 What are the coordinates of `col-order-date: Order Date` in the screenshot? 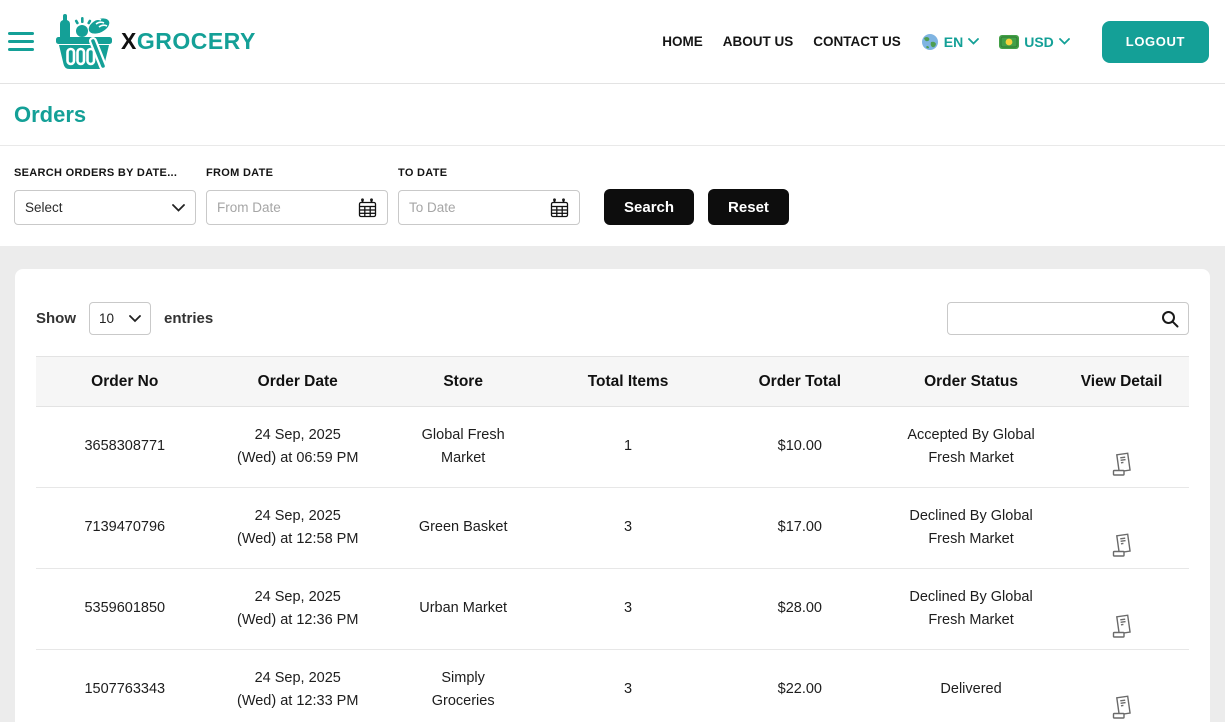 It's located at (297, 381).